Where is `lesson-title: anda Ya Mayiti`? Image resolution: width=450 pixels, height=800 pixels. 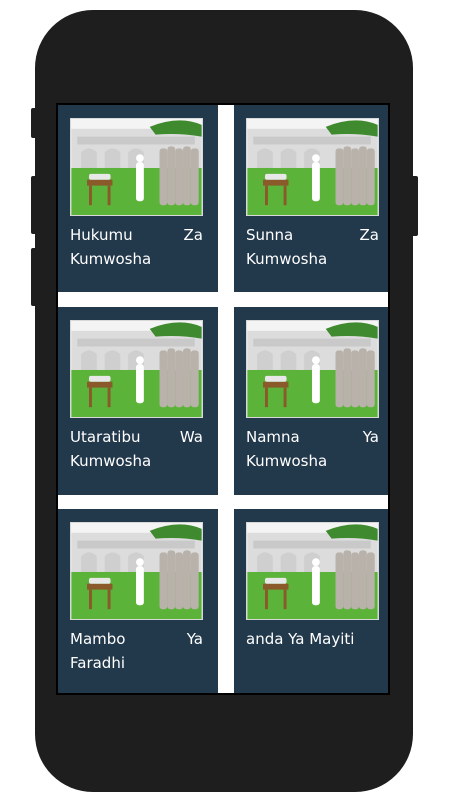 lesson-title: anda Ya Mayiti is located at coordinates (300, 639).